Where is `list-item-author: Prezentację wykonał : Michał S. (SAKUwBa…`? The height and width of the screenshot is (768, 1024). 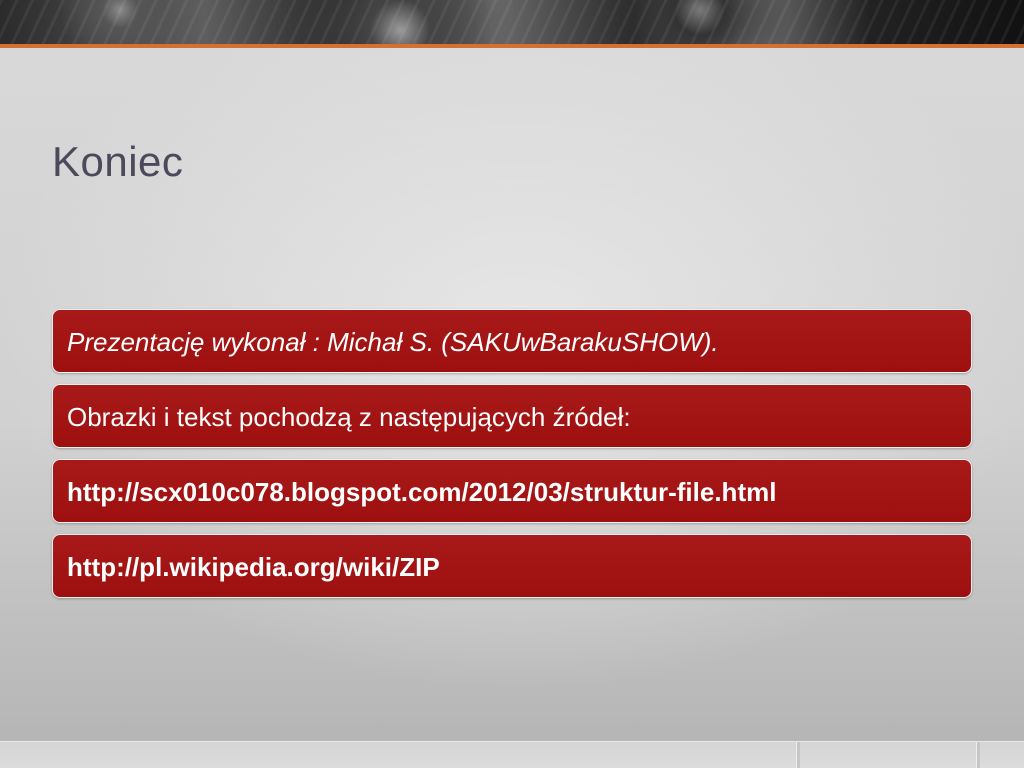
list-item-author: Prezentację wykonał : Michał S. (SAKUwBa… is located at coordinates (512, 341).